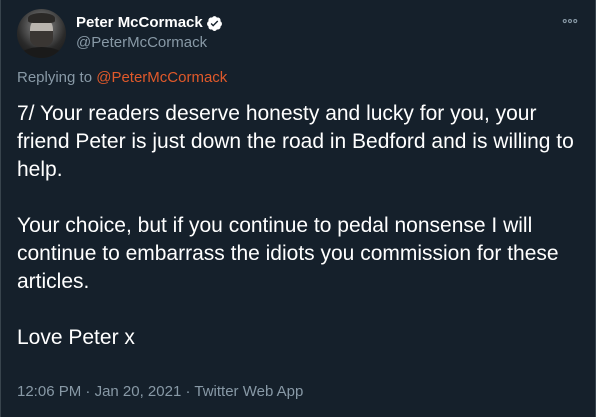 The width and height of the screenshot is (596, 417). Describe the element at coordinates (138, 391) in the screenshot. I see `tweet-date: Jan 20, 2021` at that location.